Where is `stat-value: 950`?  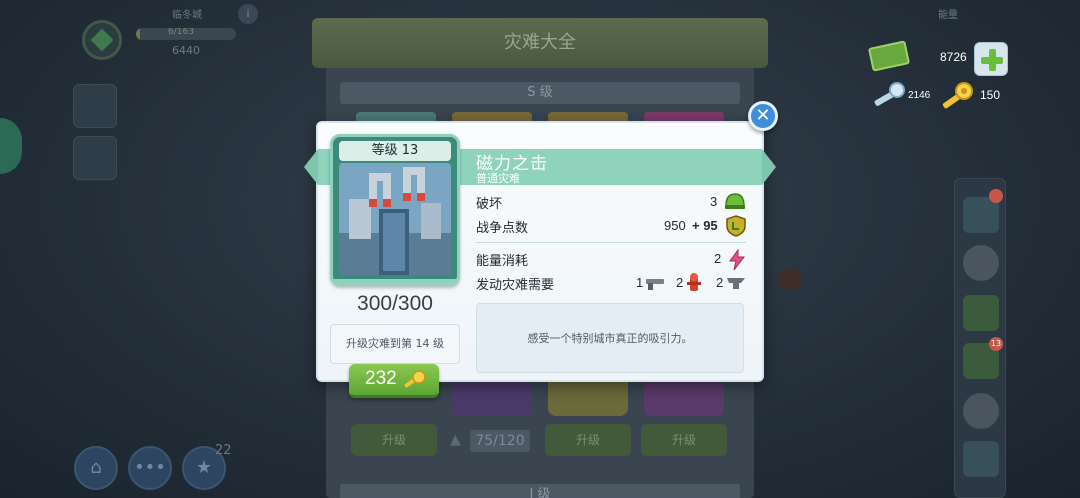 stat-value: 950 is located at coordinates (675, 225).